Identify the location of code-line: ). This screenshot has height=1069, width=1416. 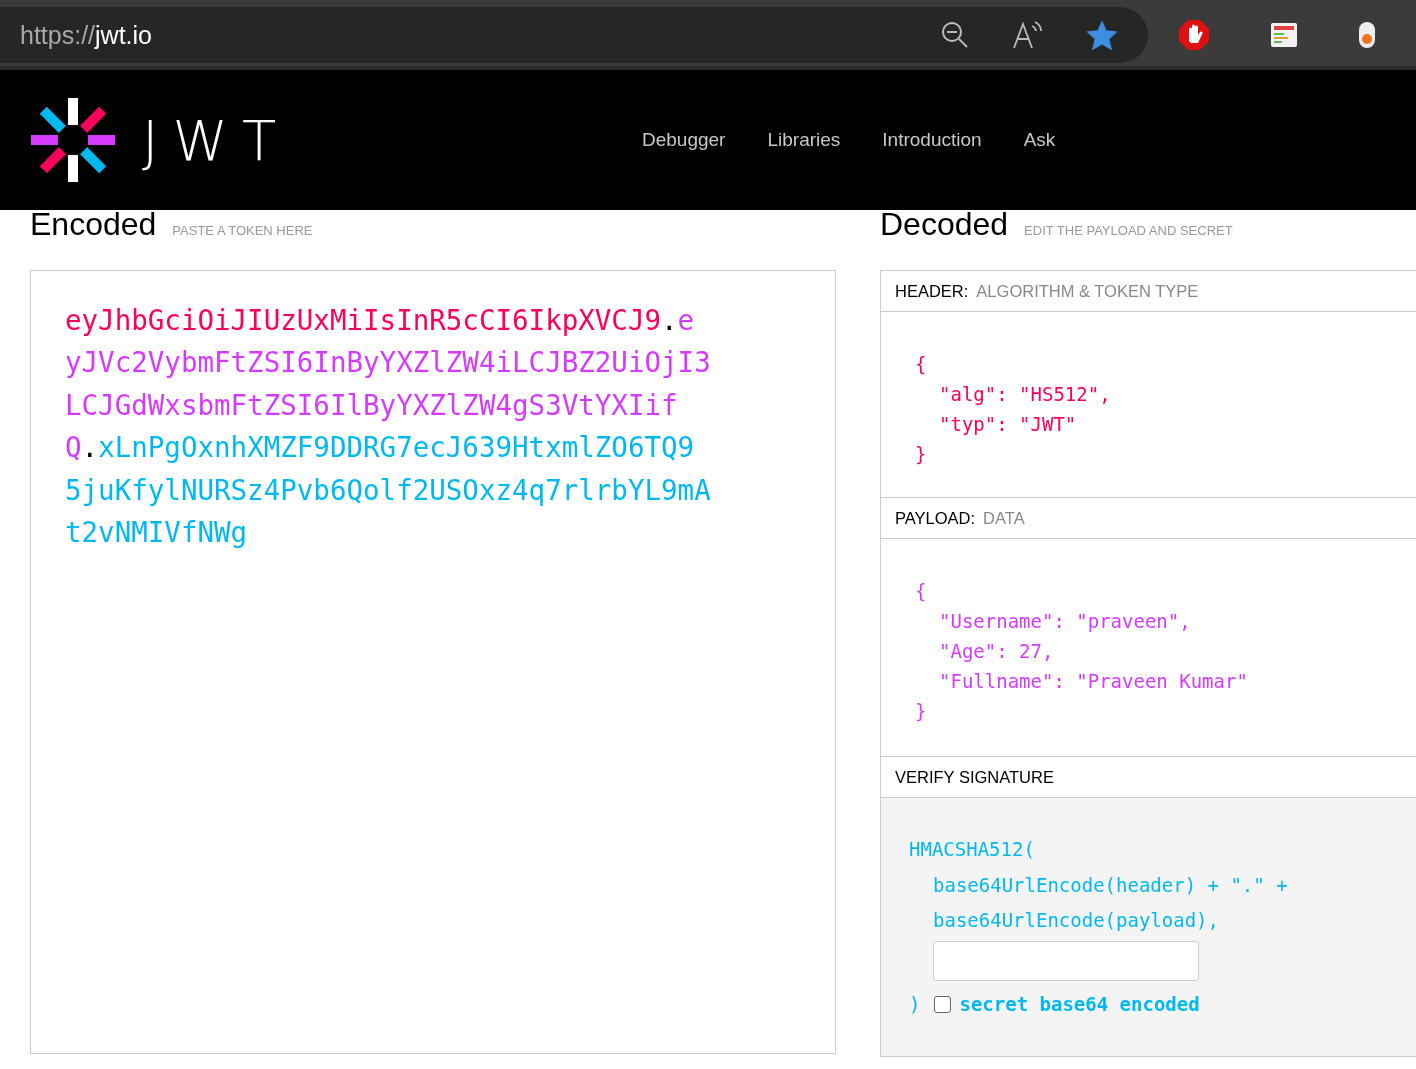
(915, 1004).